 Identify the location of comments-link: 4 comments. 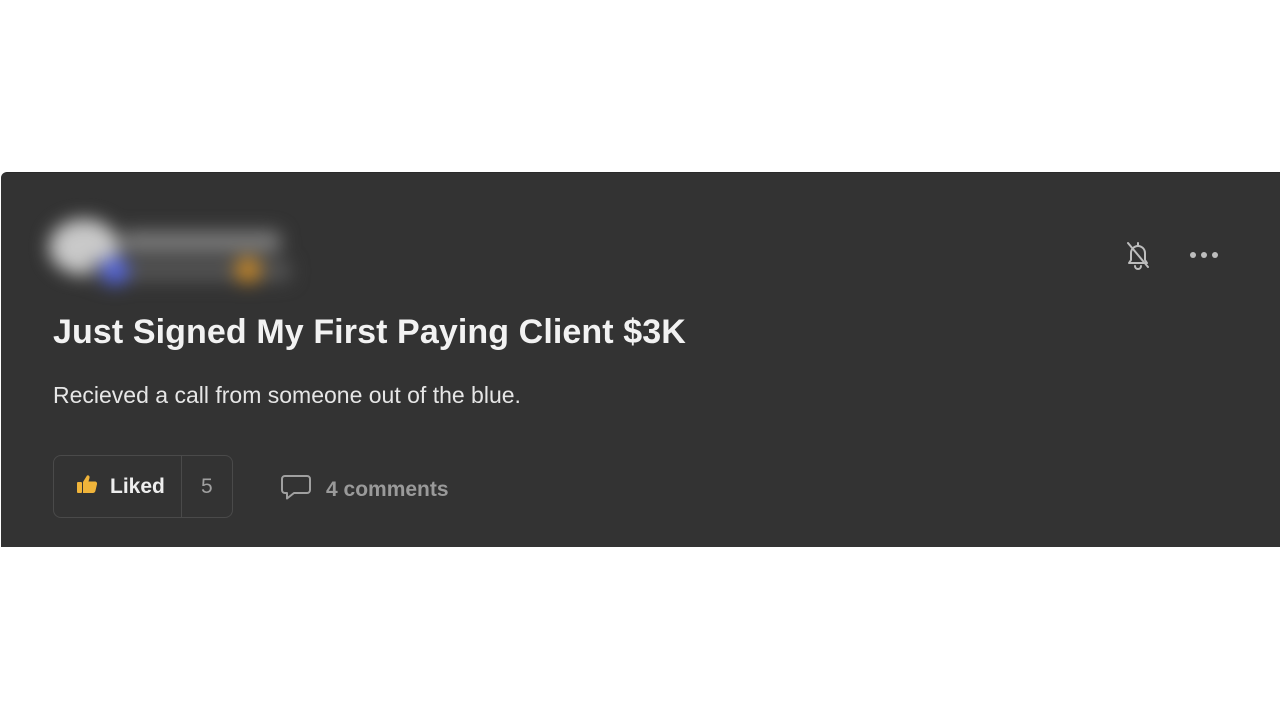
(364, 489).